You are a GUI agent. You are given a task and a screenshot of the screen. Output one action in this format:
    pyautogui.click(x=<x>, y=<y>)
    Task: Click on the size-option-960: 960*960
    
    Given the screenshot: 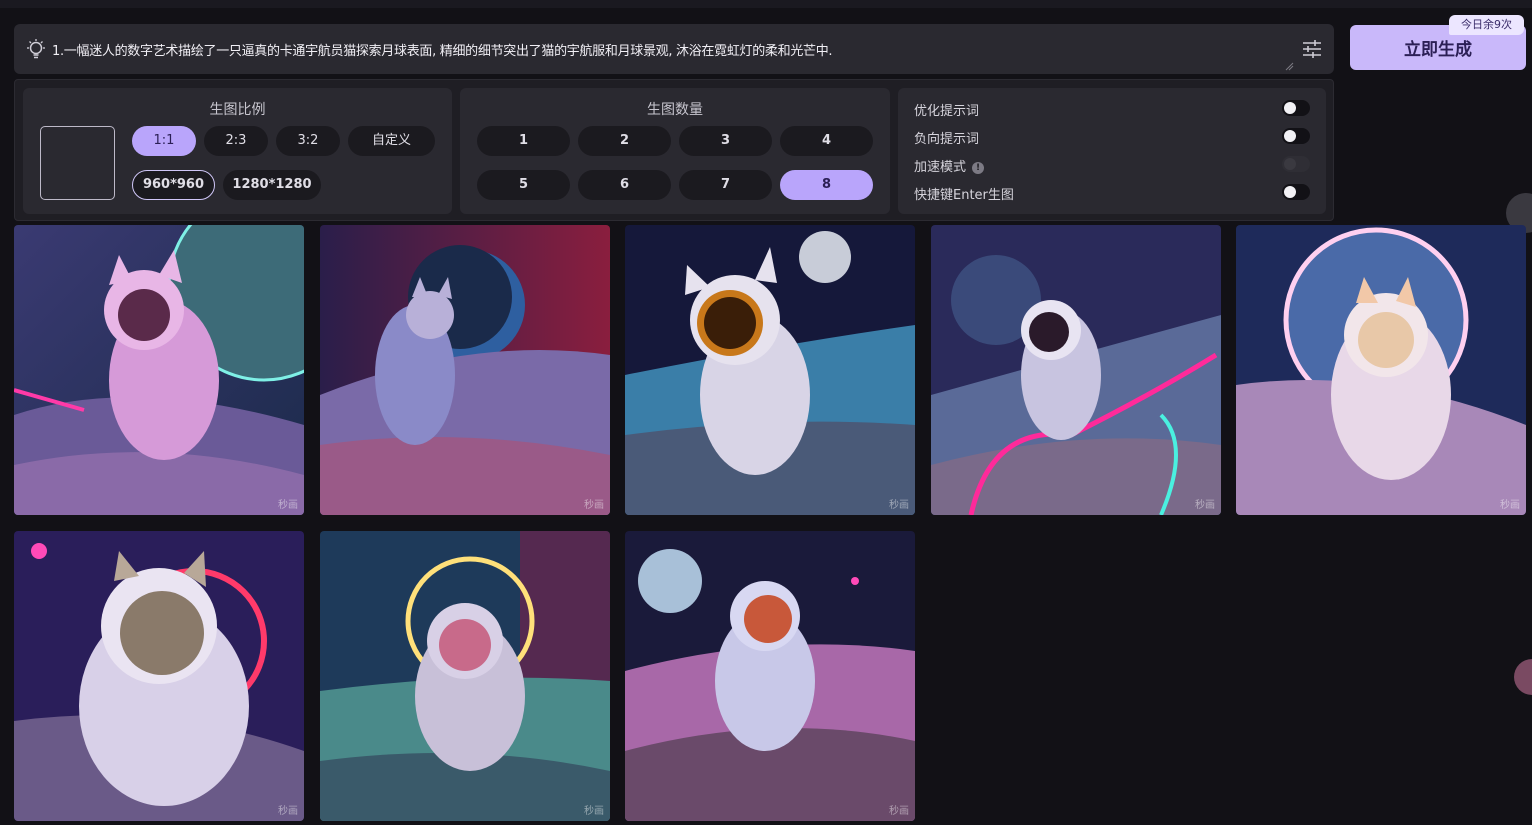 What is the action you would take?
    pyautogui.click(x=173, y=185)
    